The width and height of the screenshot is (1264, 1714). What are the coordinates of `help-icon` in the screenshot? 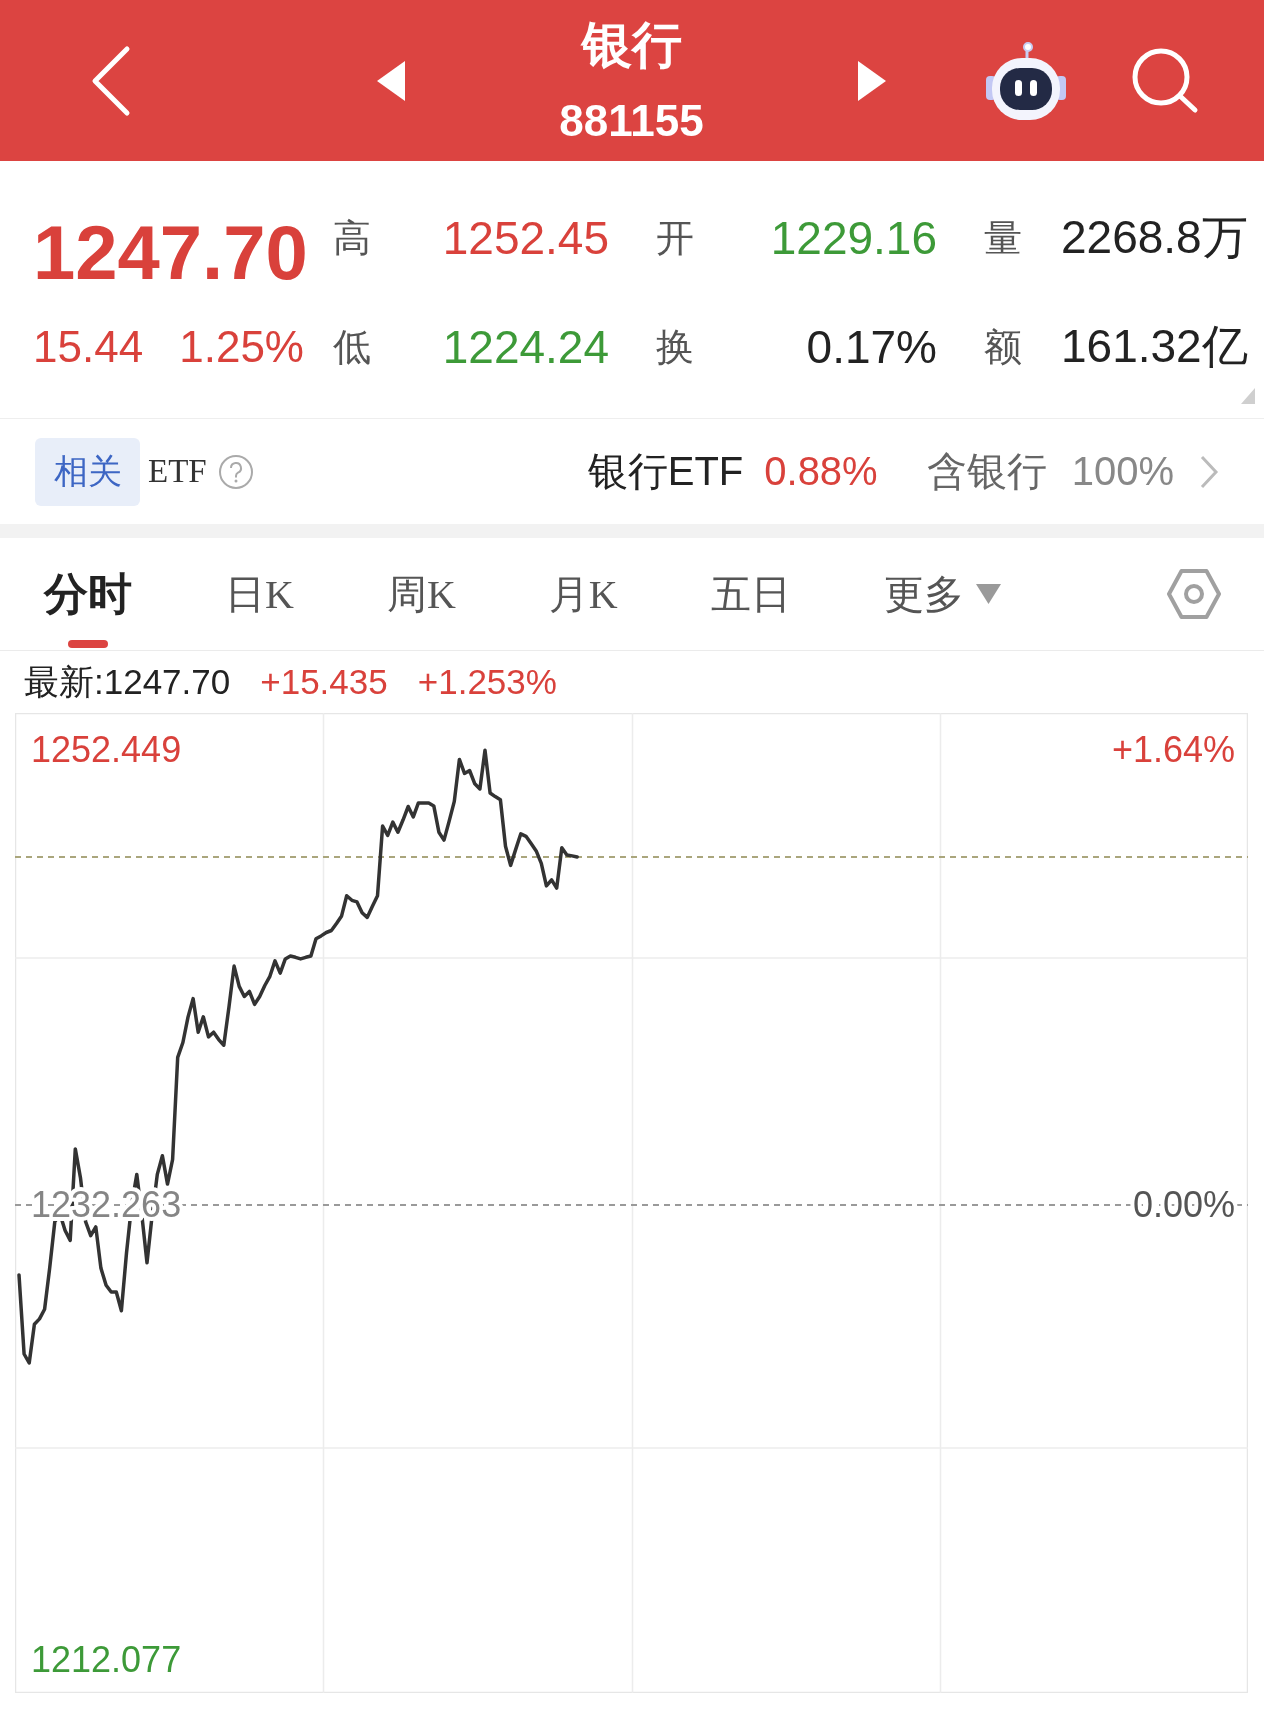 It's located at (235, 471).